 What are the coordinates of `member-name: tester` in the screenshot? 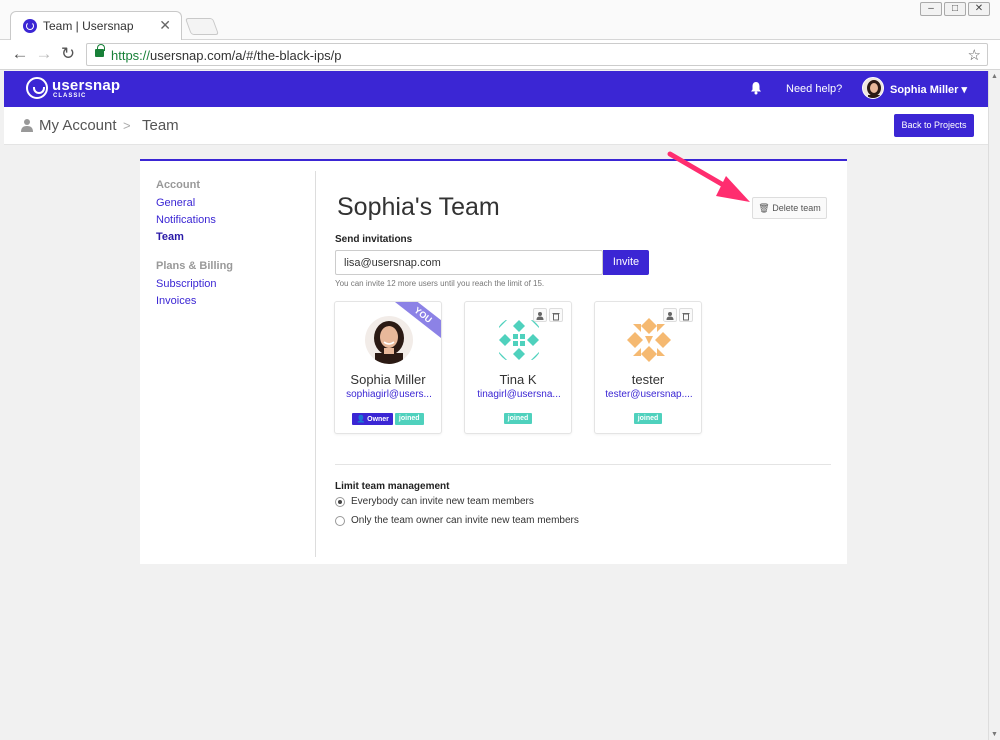 It's located at (648, 379).